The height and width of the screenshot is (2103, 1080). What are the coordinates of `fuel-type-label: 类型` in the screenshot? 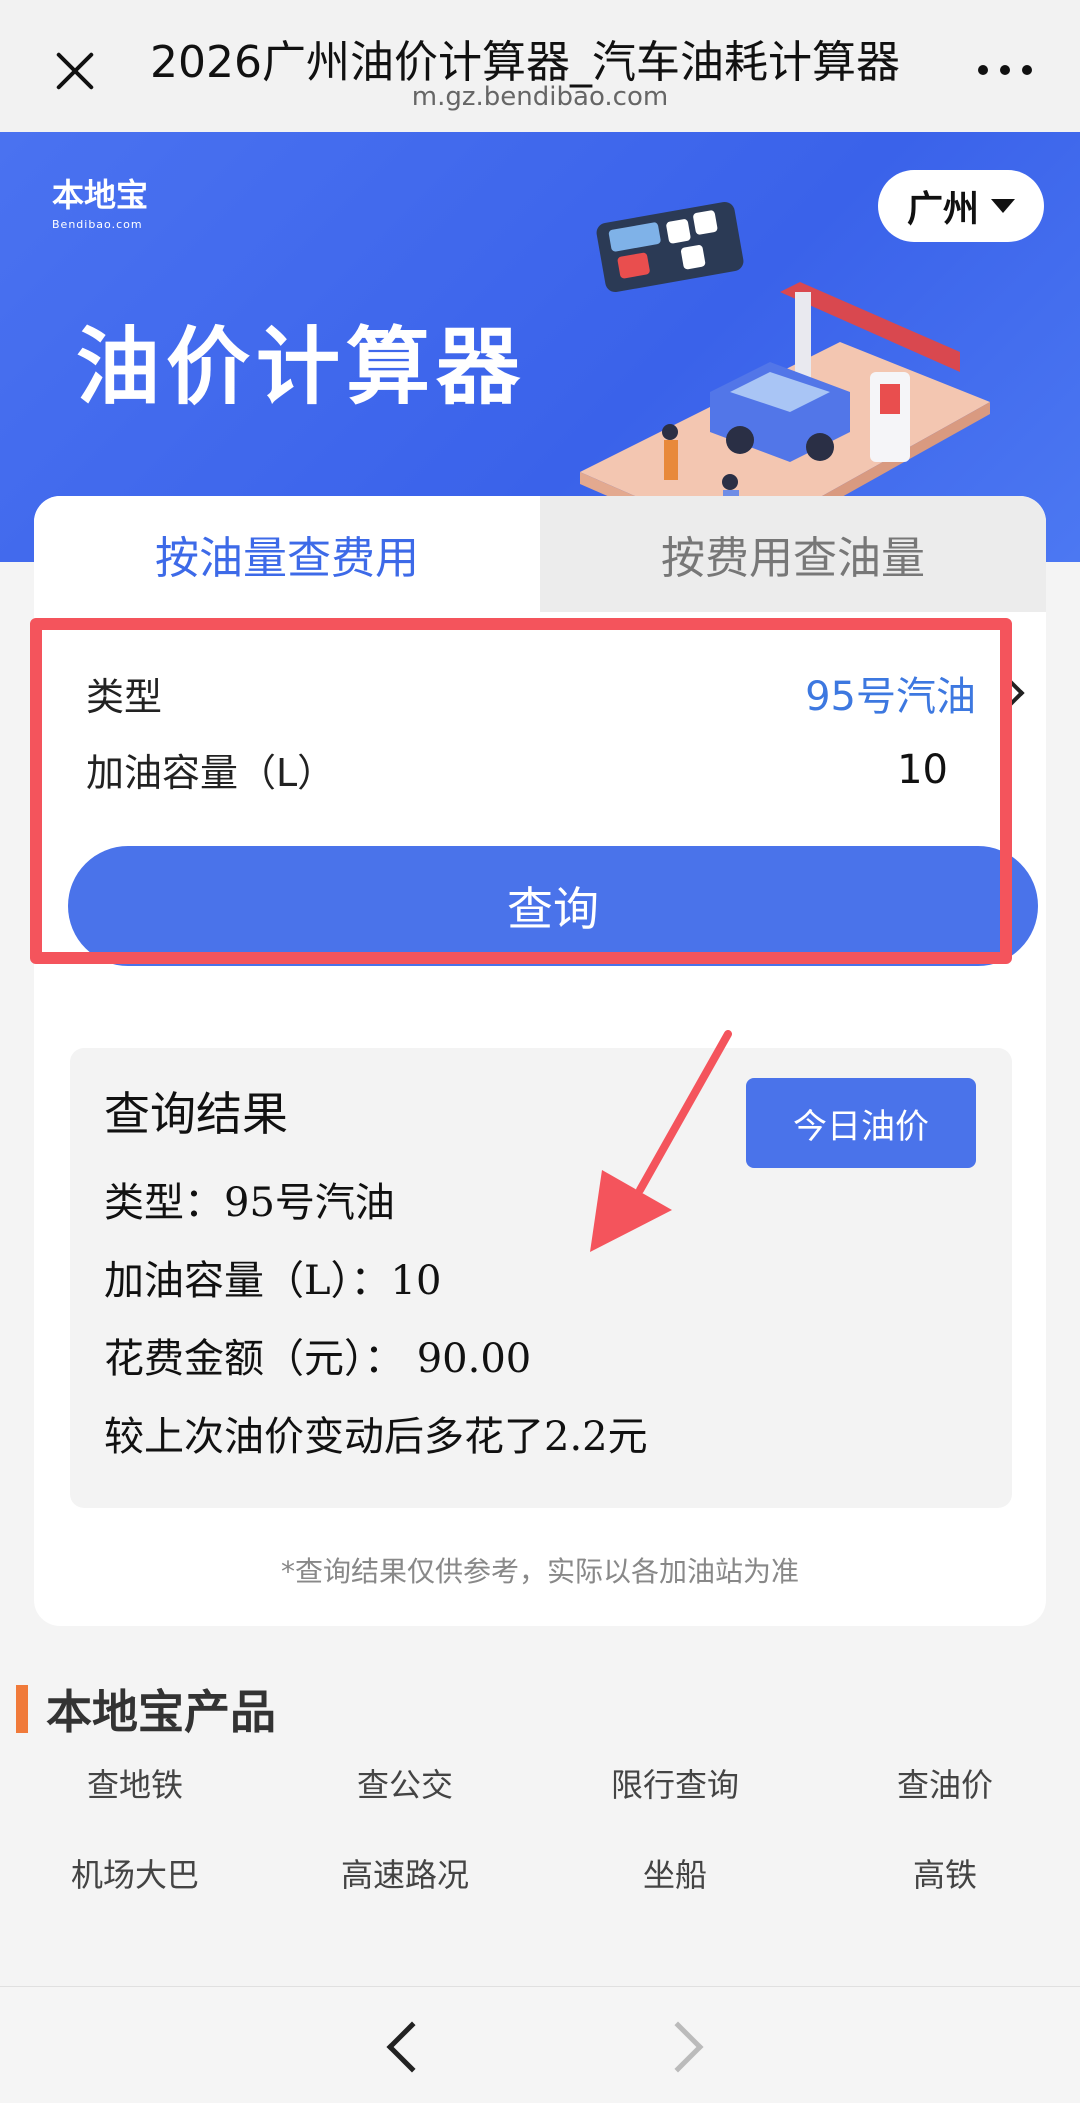 It's located at (124, 696).